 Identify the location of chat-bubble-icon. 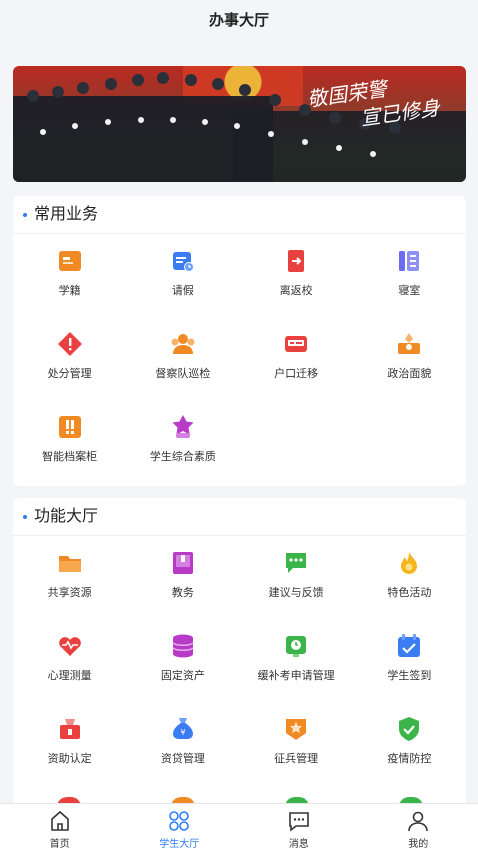
(296, 563).